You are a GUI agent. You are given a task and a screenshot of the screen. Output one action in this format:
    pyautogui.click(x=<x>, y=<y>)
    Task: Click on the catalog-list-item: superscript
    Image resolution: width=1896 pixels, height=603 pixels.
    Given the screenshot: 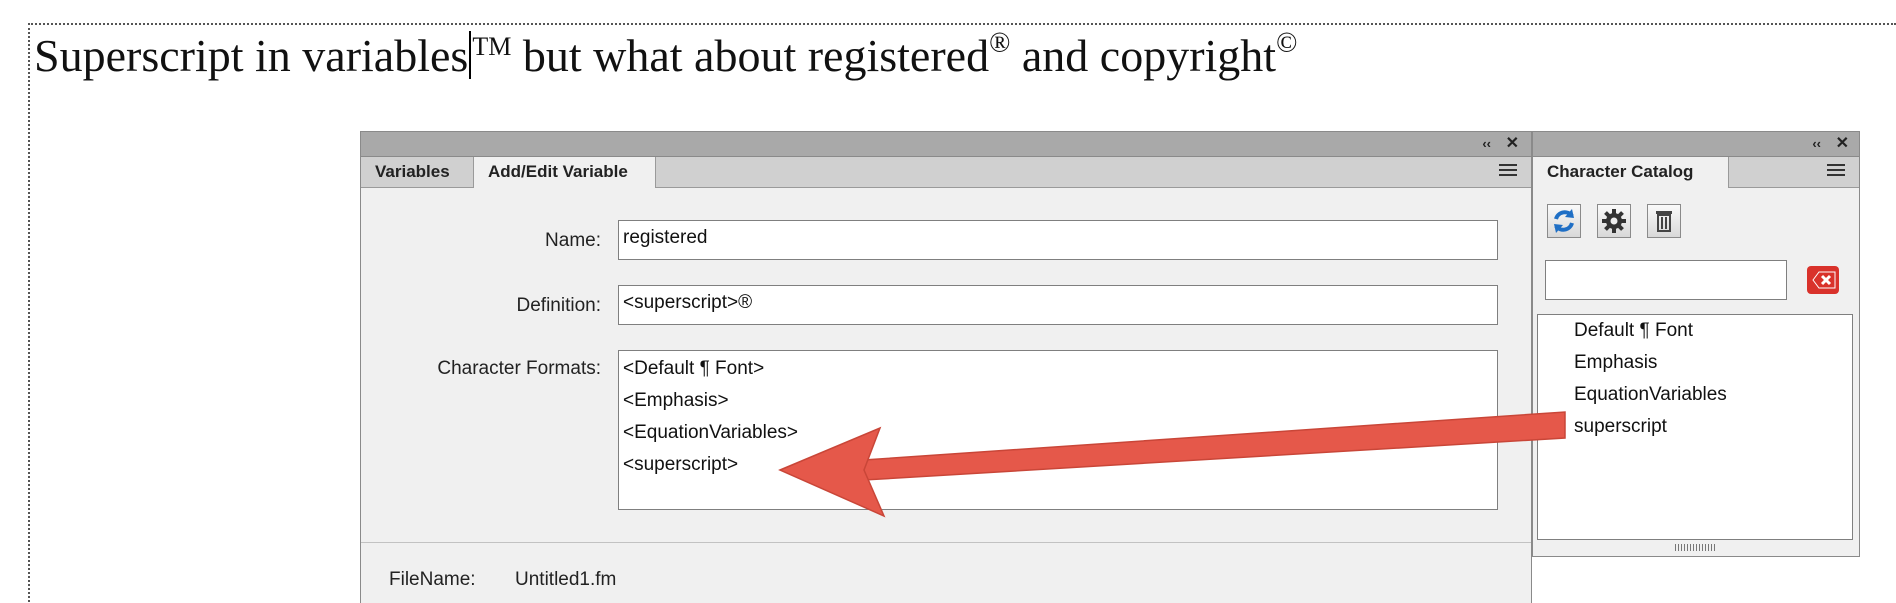 What is the action you would take?
    pyautogui.click(x=1713, y=427)
    